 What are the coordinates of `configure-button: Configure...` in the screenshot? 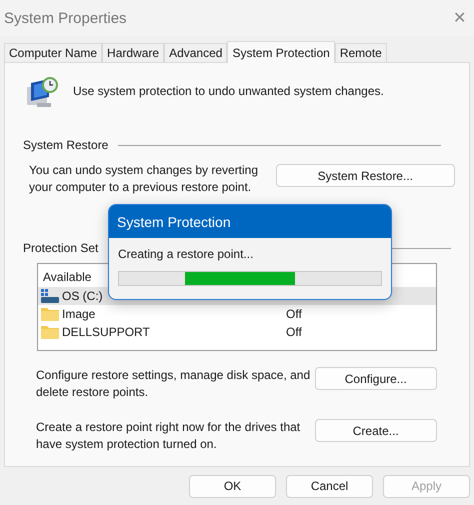 It's located at (375, 378).